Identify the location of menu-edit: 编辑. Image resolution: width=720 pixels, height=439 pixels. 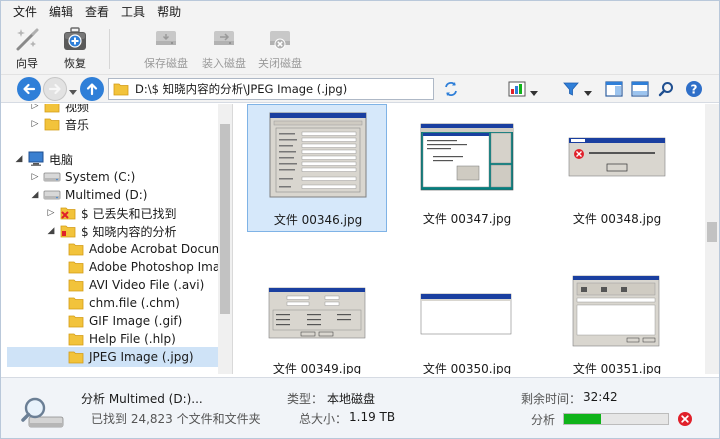
(61, 12).